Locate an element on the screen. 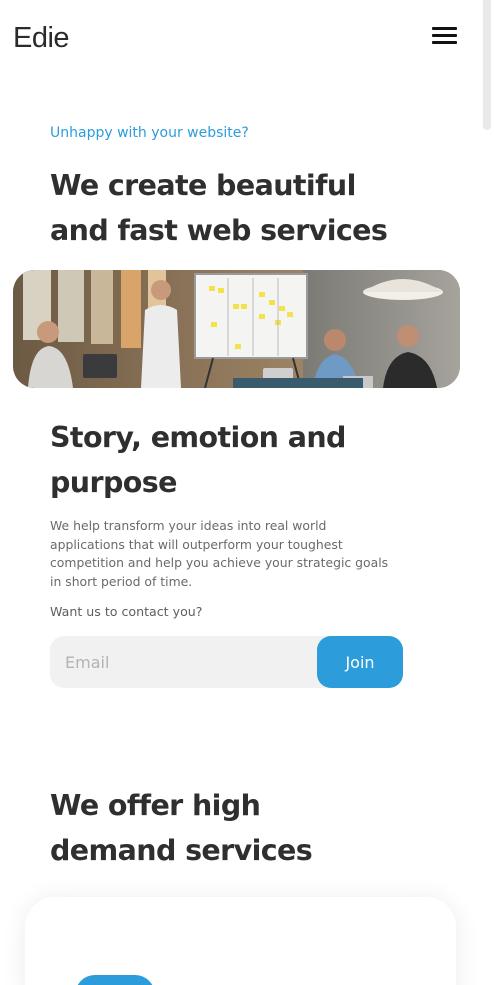  site-header: Edie is located at coordinates (241, 40).